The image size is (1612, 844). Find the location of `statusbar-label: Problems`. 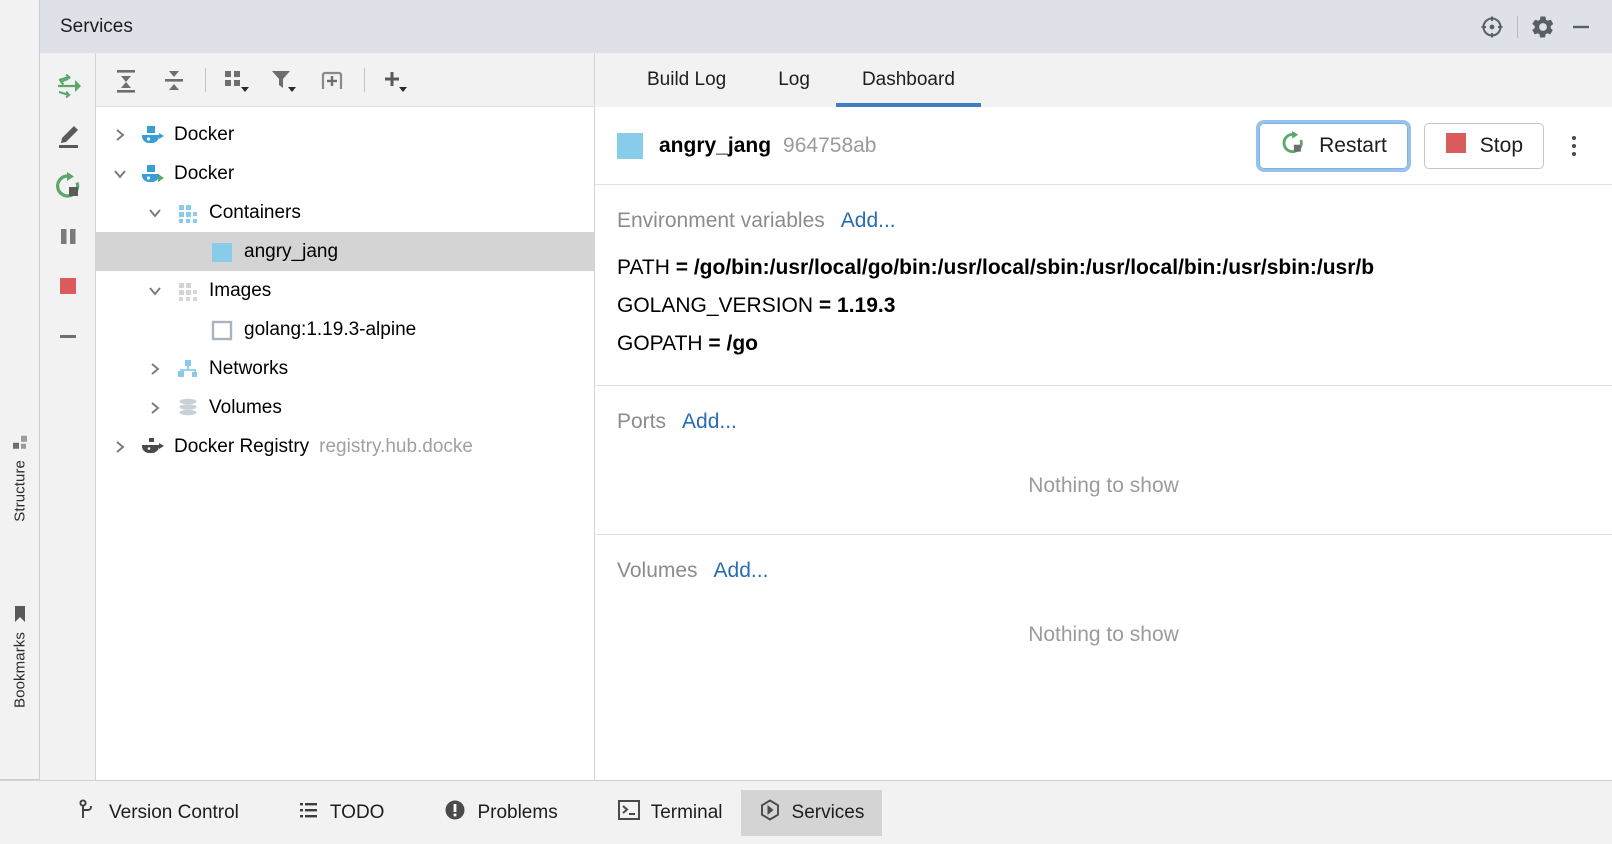

statusbar-label: Problems is located at coordinates (517, 812).